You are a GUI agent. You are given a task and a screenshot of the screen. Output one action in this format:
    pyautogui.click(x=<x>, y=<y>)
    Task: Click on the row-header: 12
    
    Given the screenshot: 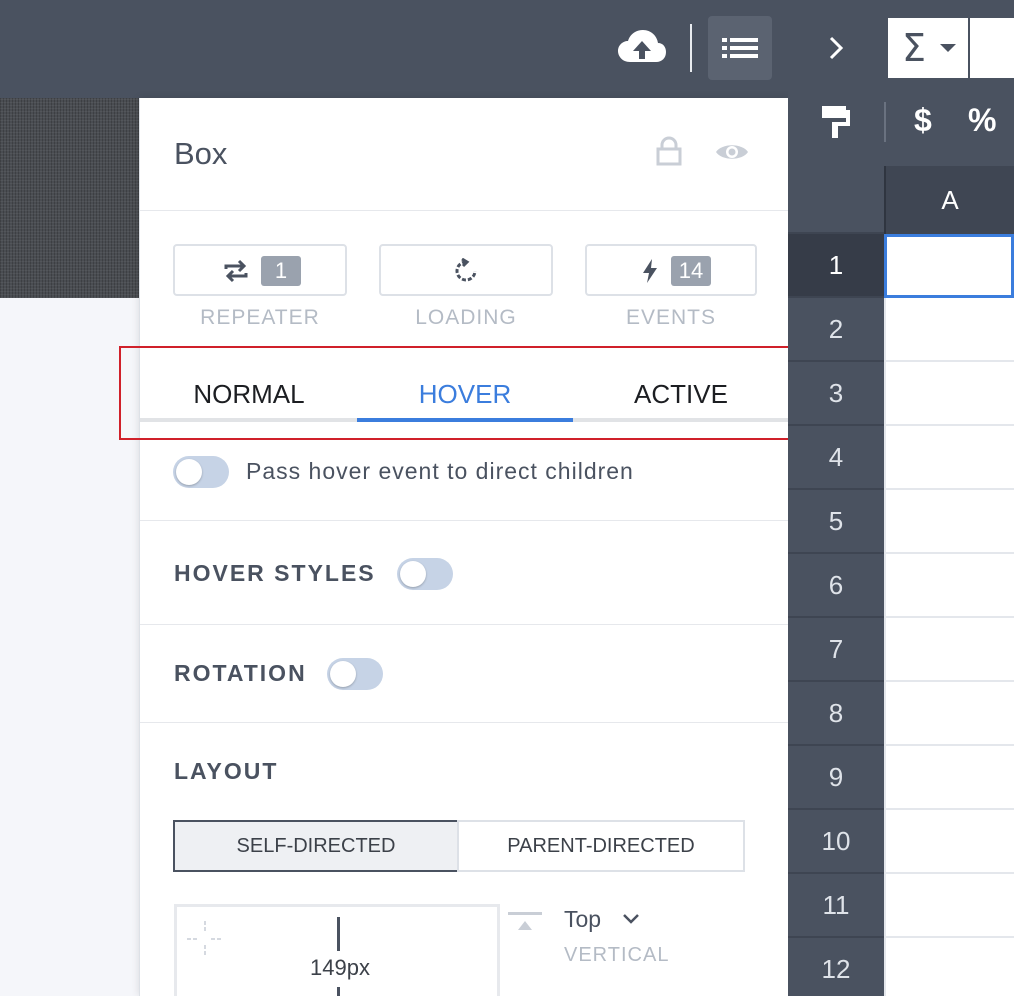 What is the action you would take?
    pyautogui.click(x=836, y=967)
    